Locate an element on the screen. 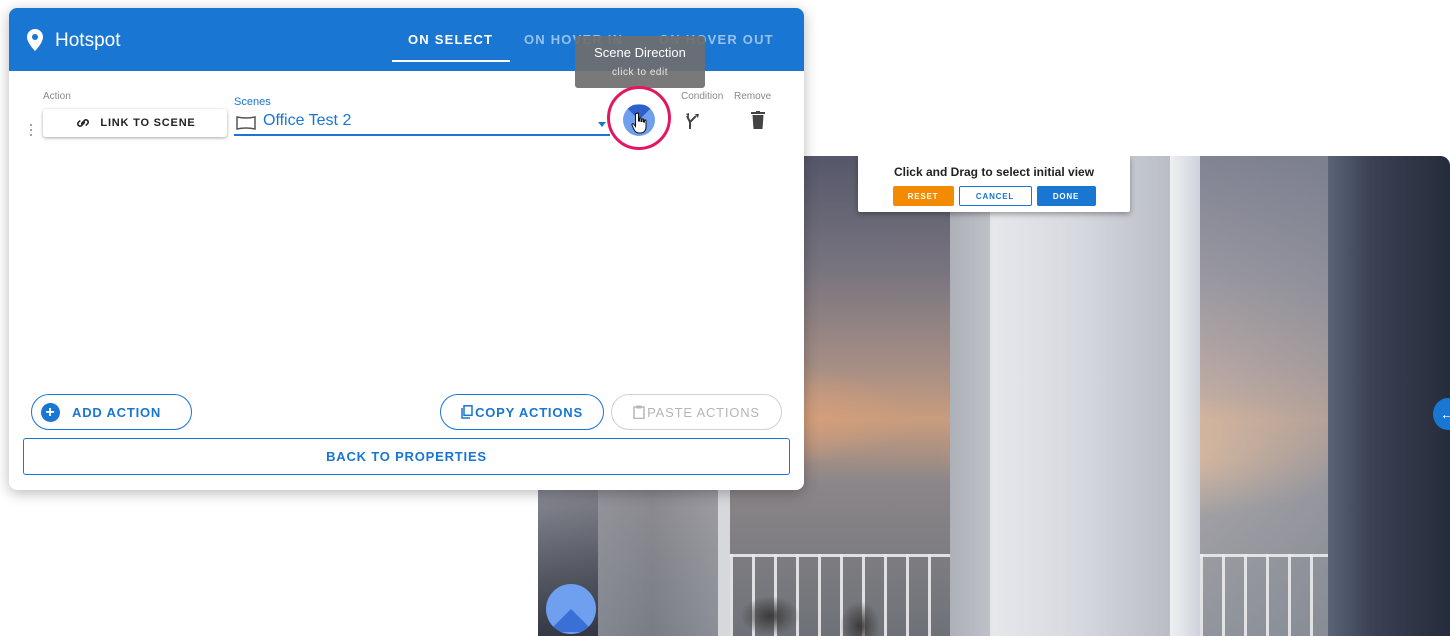 The height and width of the screenshot is (636, 1450). reset-button: RESET is located at coordinates (923, 196).